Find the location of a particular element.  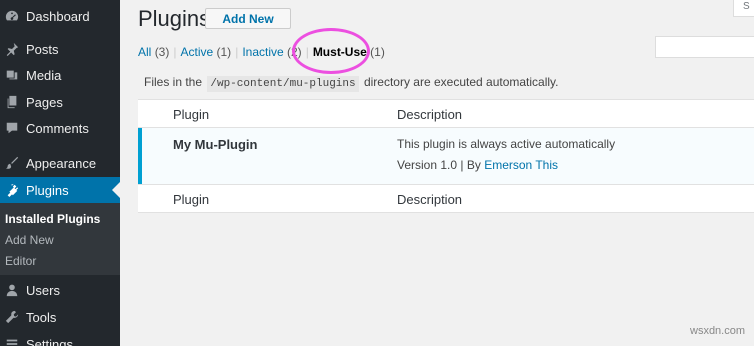

page-title: Plugins is located at coordinates (174, 18).